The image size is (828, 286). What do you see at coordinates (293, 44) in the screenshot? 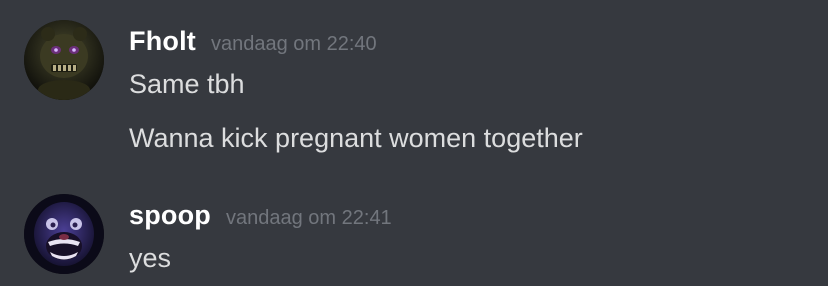
I see `timestamp: vandaag om 22:40` at bounding box center [293, 44].